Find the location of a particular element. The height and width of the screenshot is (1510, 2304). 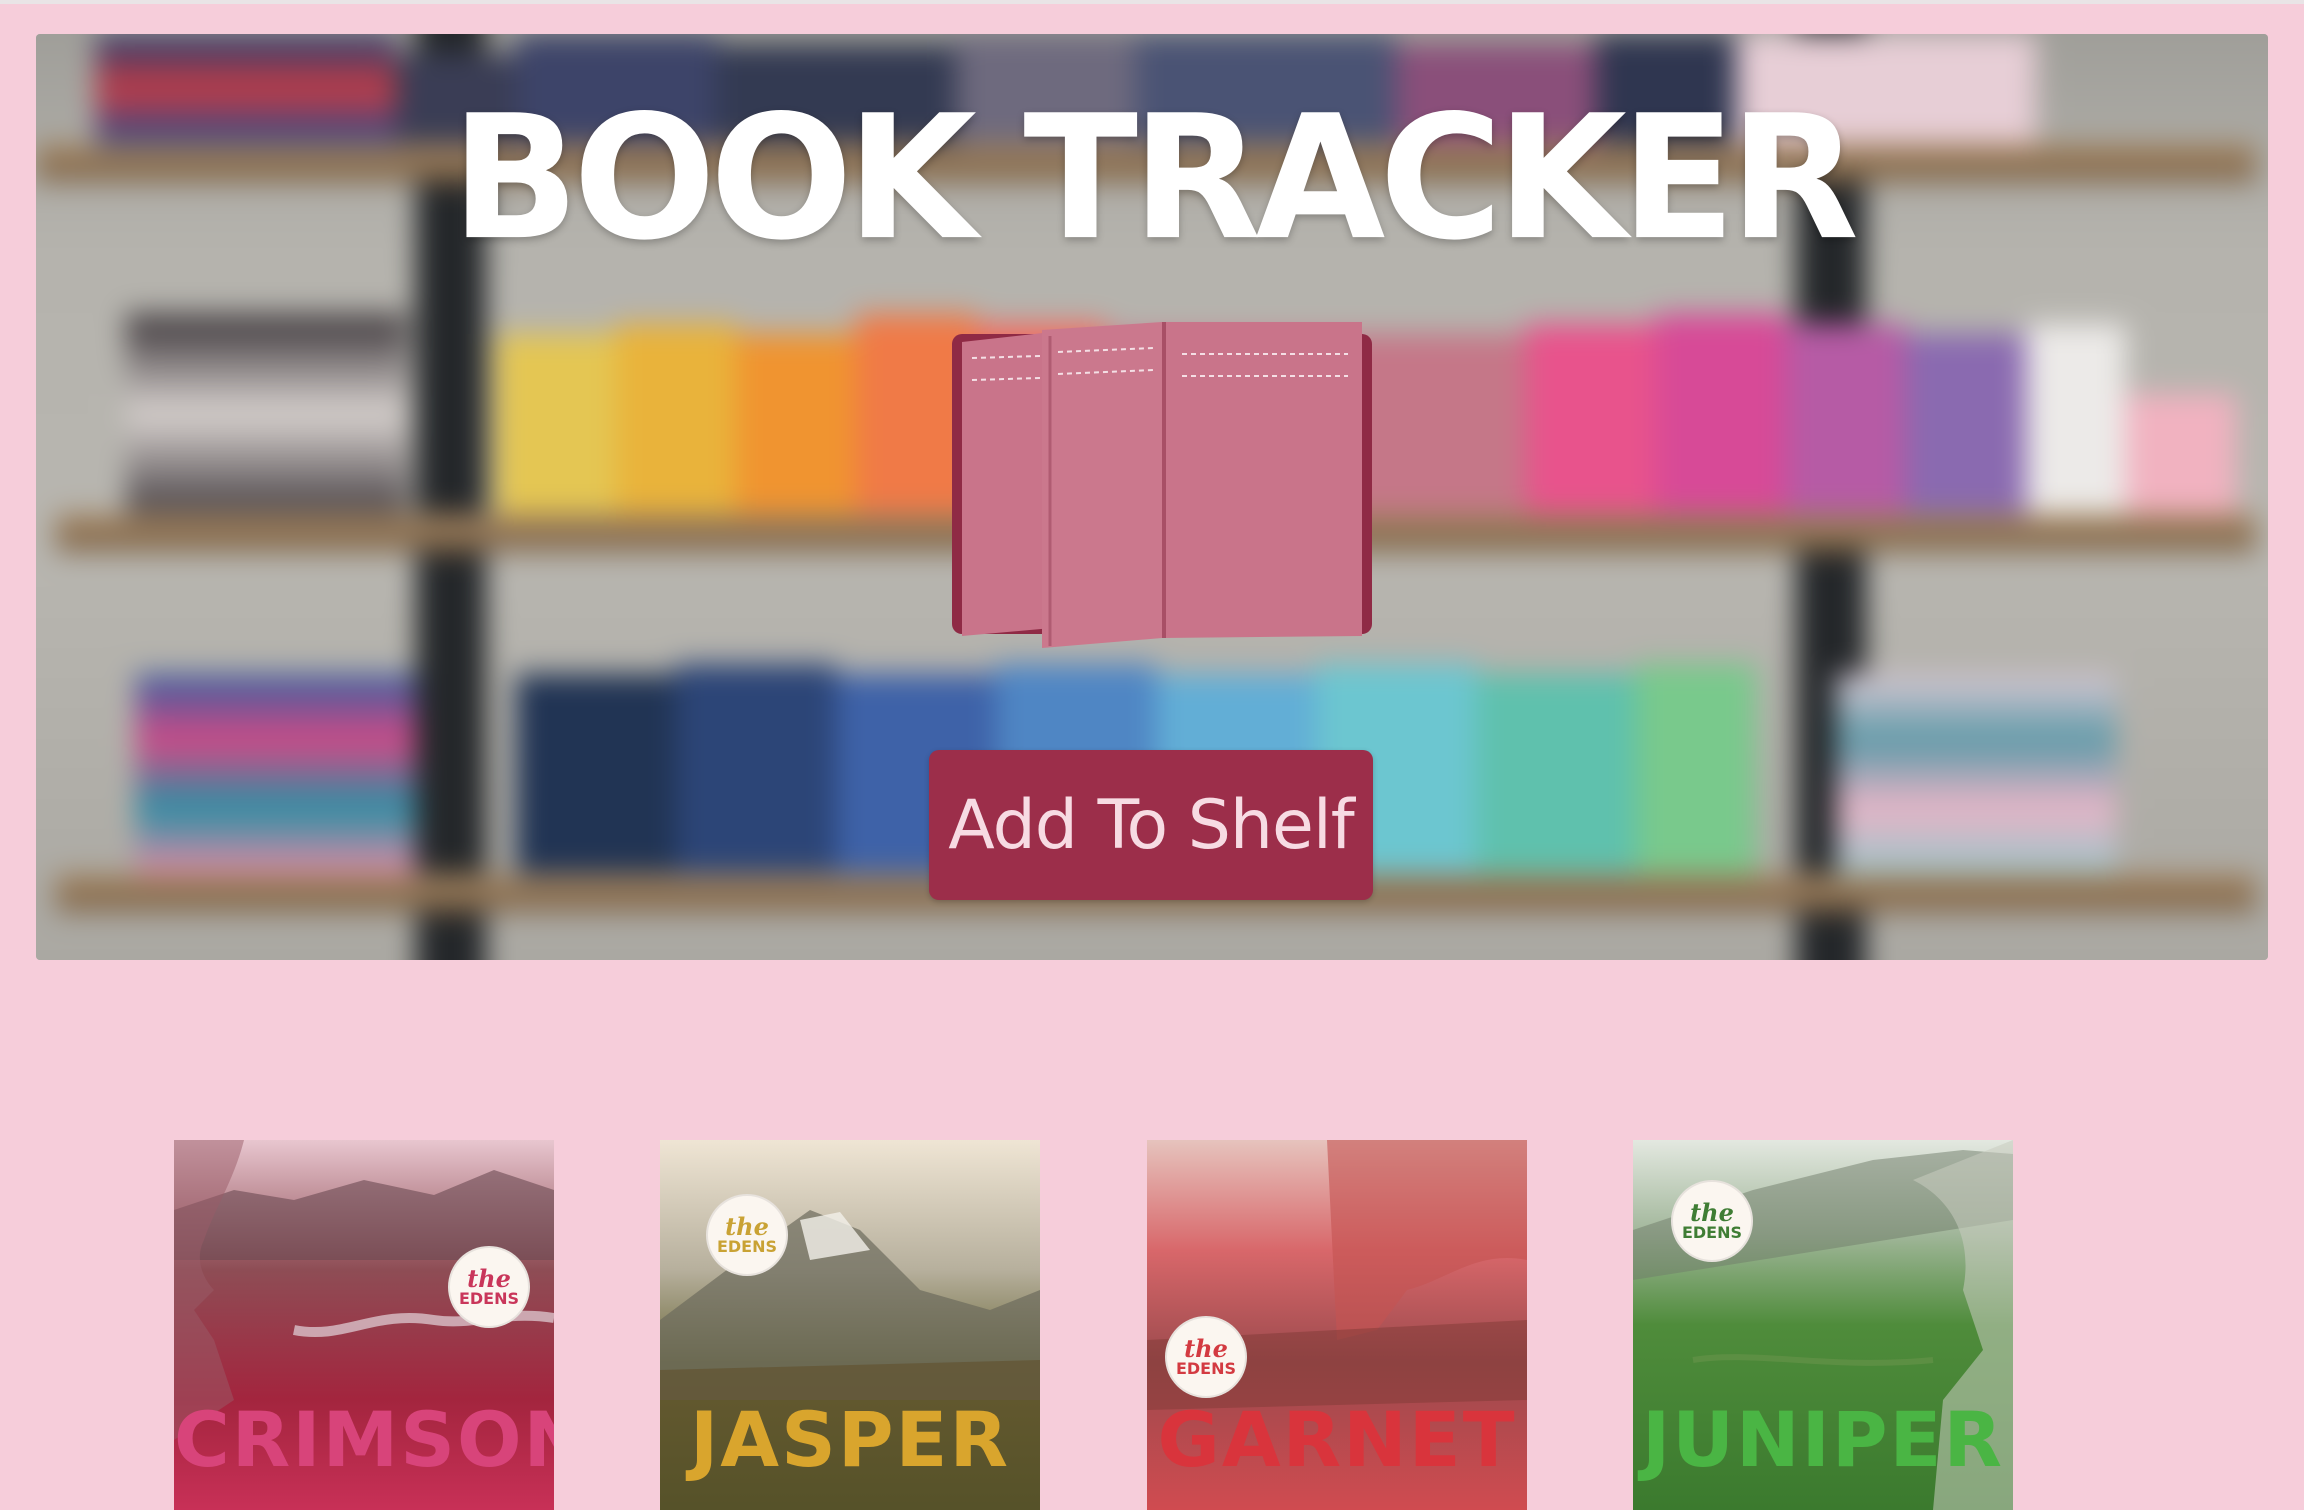

book-title: JASPER is located at coordinates (850, 1439).